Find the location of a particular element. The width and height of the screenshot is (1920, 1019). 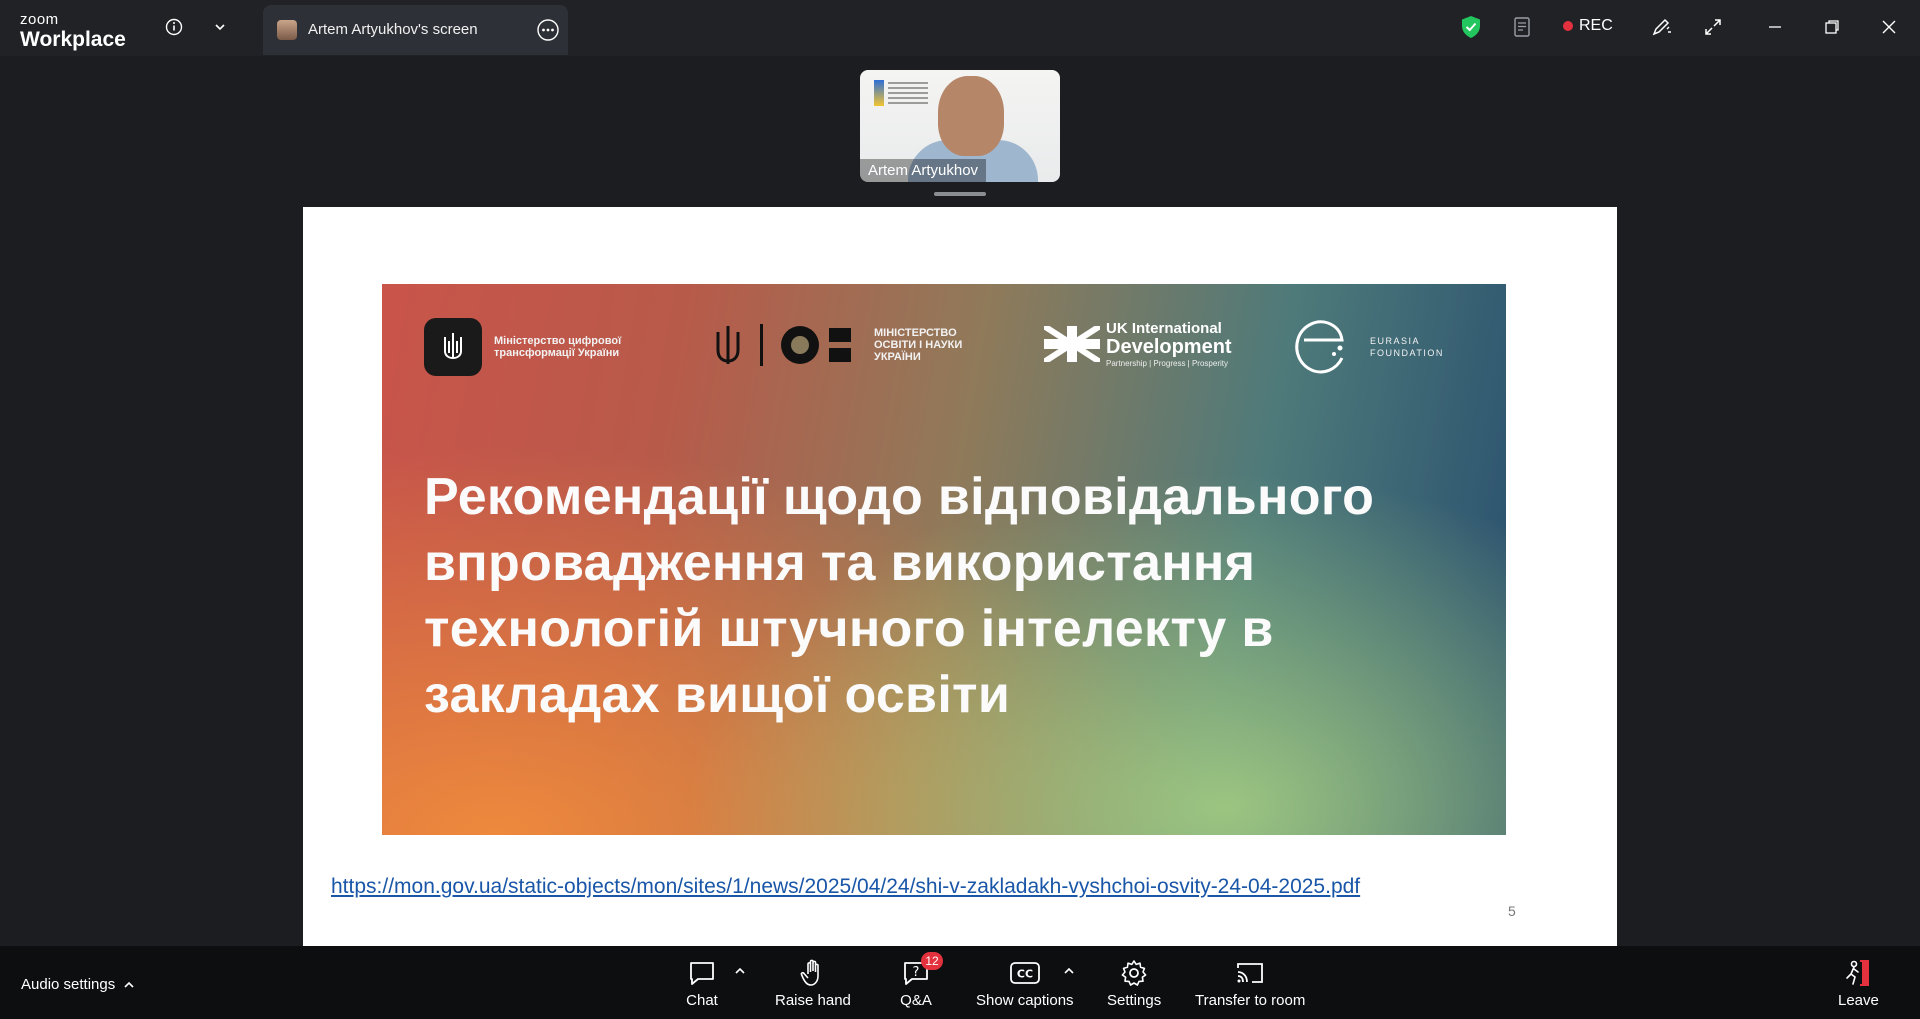

settings-button: Settings is located at coordinates (1134, 983).